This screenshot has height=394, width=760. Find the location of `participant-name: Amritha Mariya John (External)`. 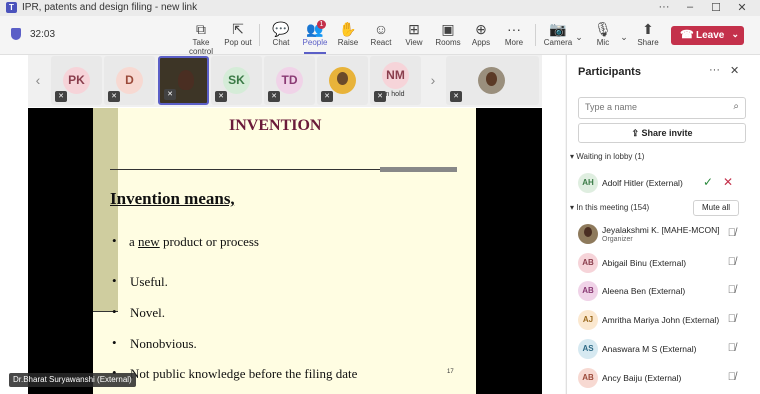

participant-name: Amritha Mariya John (External) is located at coordinates (661, 320).